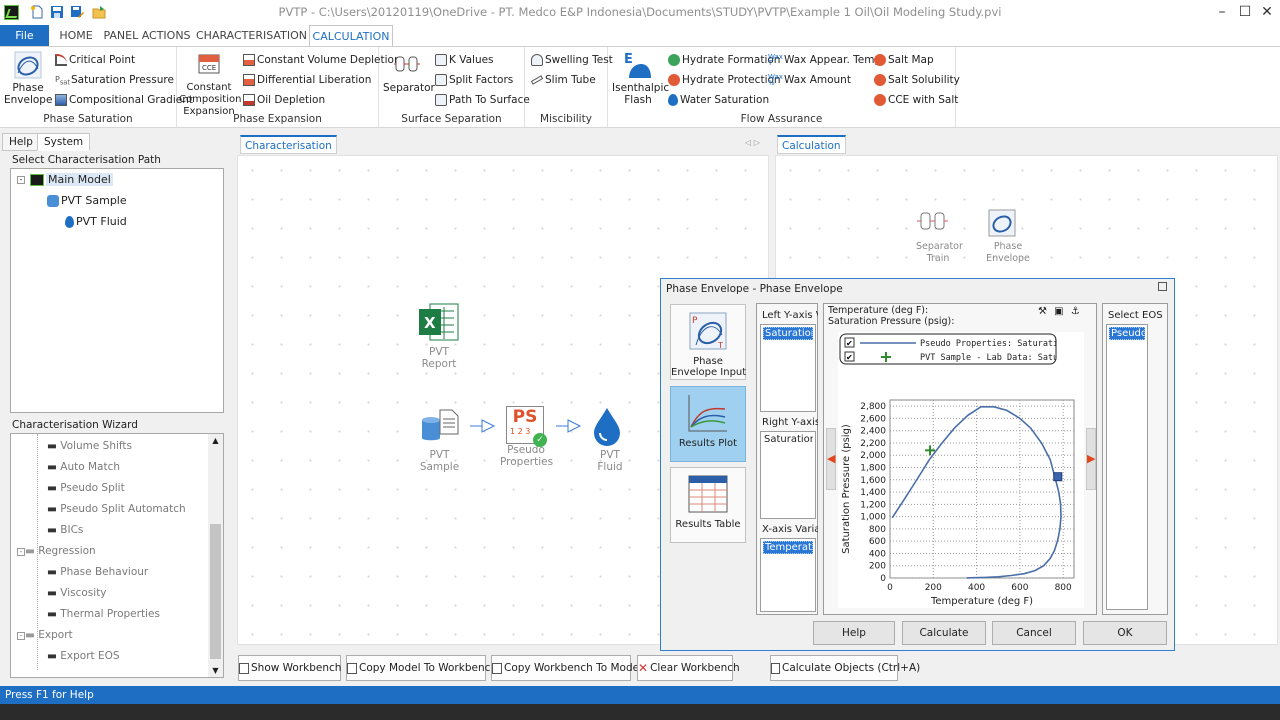  Describe the element at coordinates (873, 407) in the screenshot. I see `y-tick-label: 2,800` at that location.